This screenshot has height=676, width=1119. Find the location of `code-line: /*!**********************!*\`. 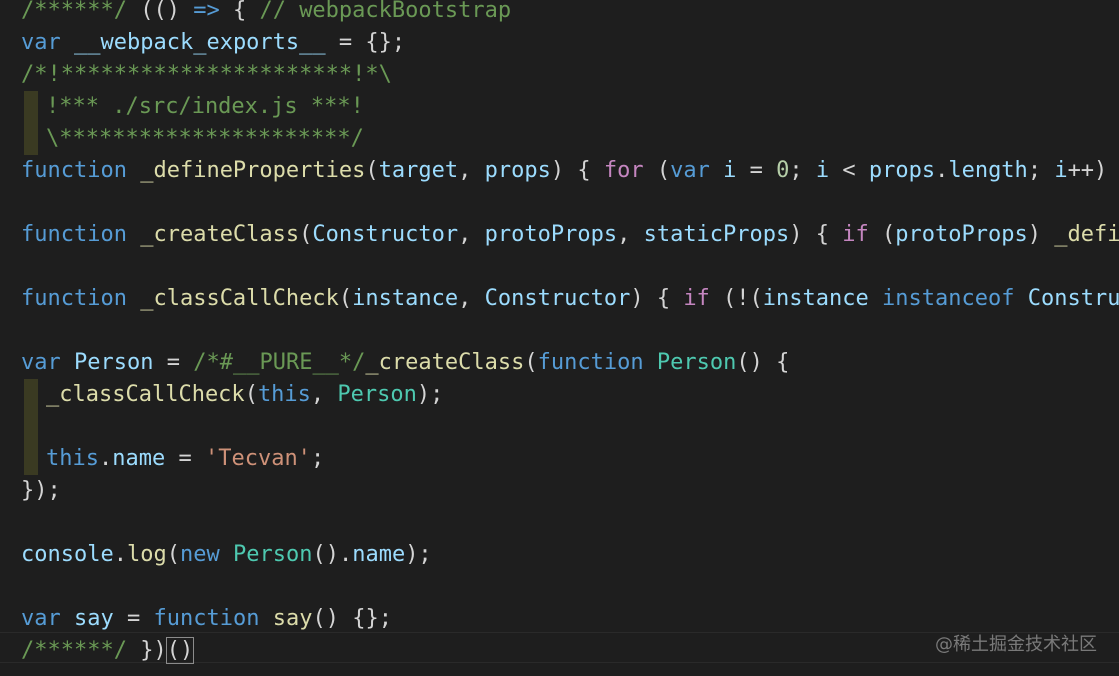

code-line: /*!**********************!*\ is located at coordinates (570, 75).